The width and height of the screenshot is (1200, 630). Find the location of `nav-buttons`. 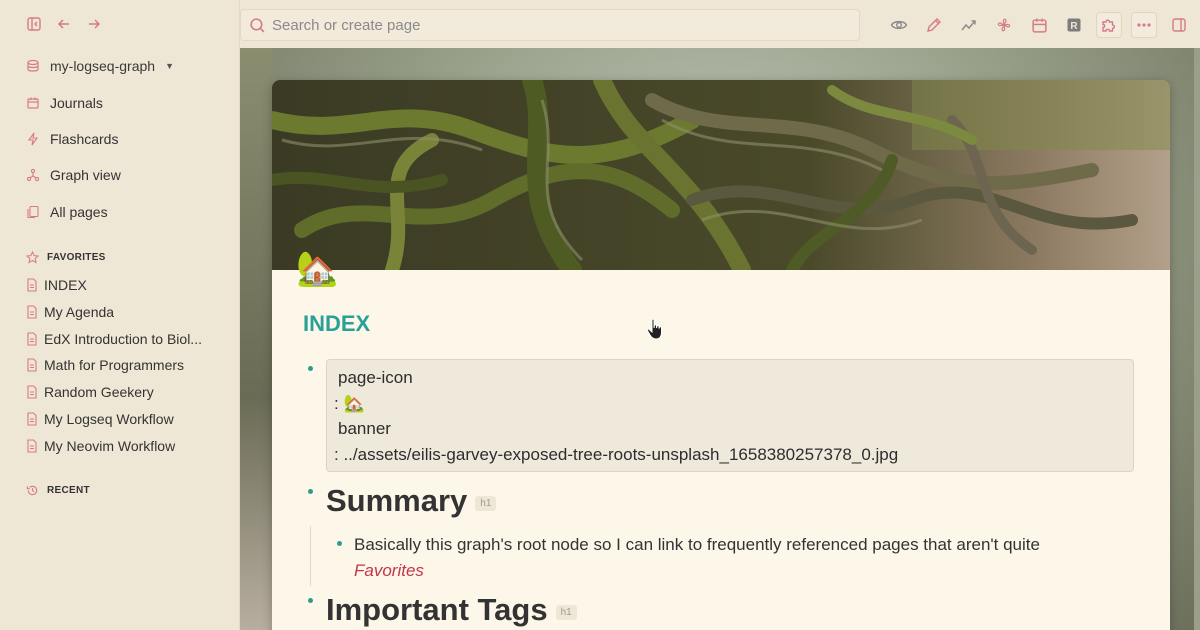

nav-buttons is located at coordinates (64, 24).